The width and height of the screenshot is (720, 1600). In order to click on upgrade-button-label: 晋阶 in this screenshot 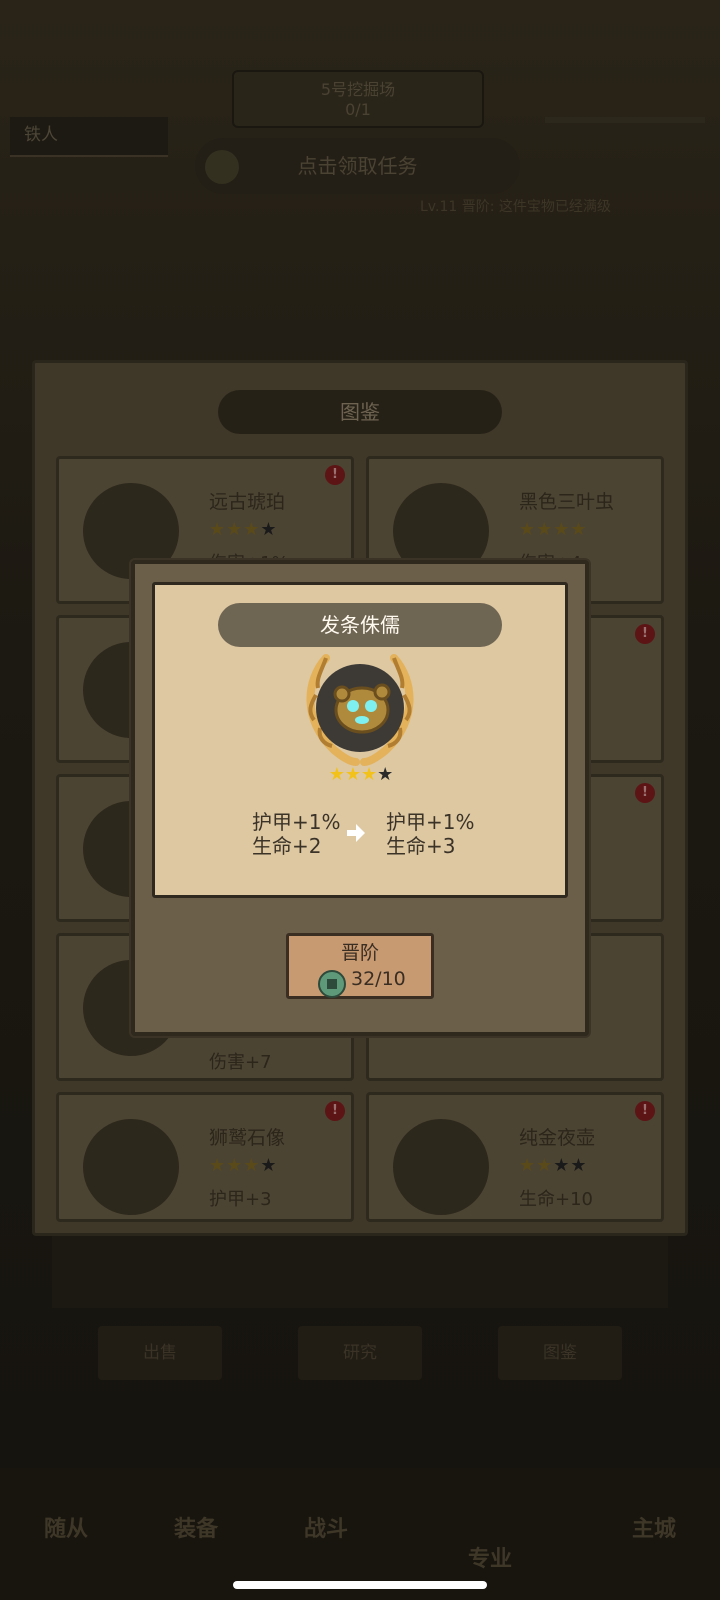, I will do `click(359, 953)`.